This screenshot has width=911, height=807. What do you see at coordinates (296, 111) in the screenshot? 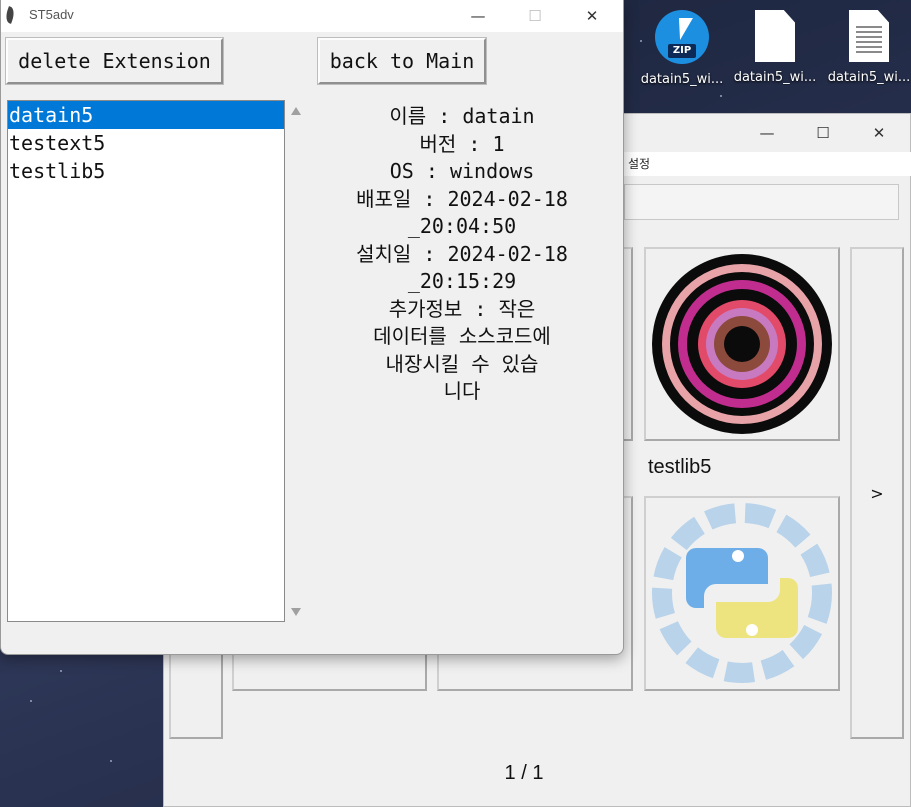
I see `scroll-up-arrow-icon` at bounding box center [296, 111].